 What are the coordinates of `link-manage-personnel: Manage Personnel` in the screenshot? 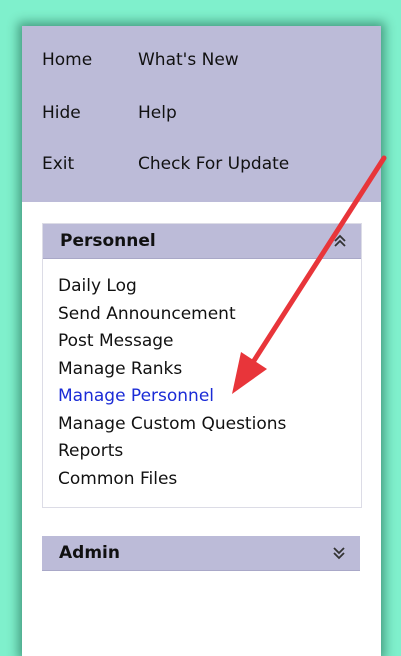 It's located at (209, 397).